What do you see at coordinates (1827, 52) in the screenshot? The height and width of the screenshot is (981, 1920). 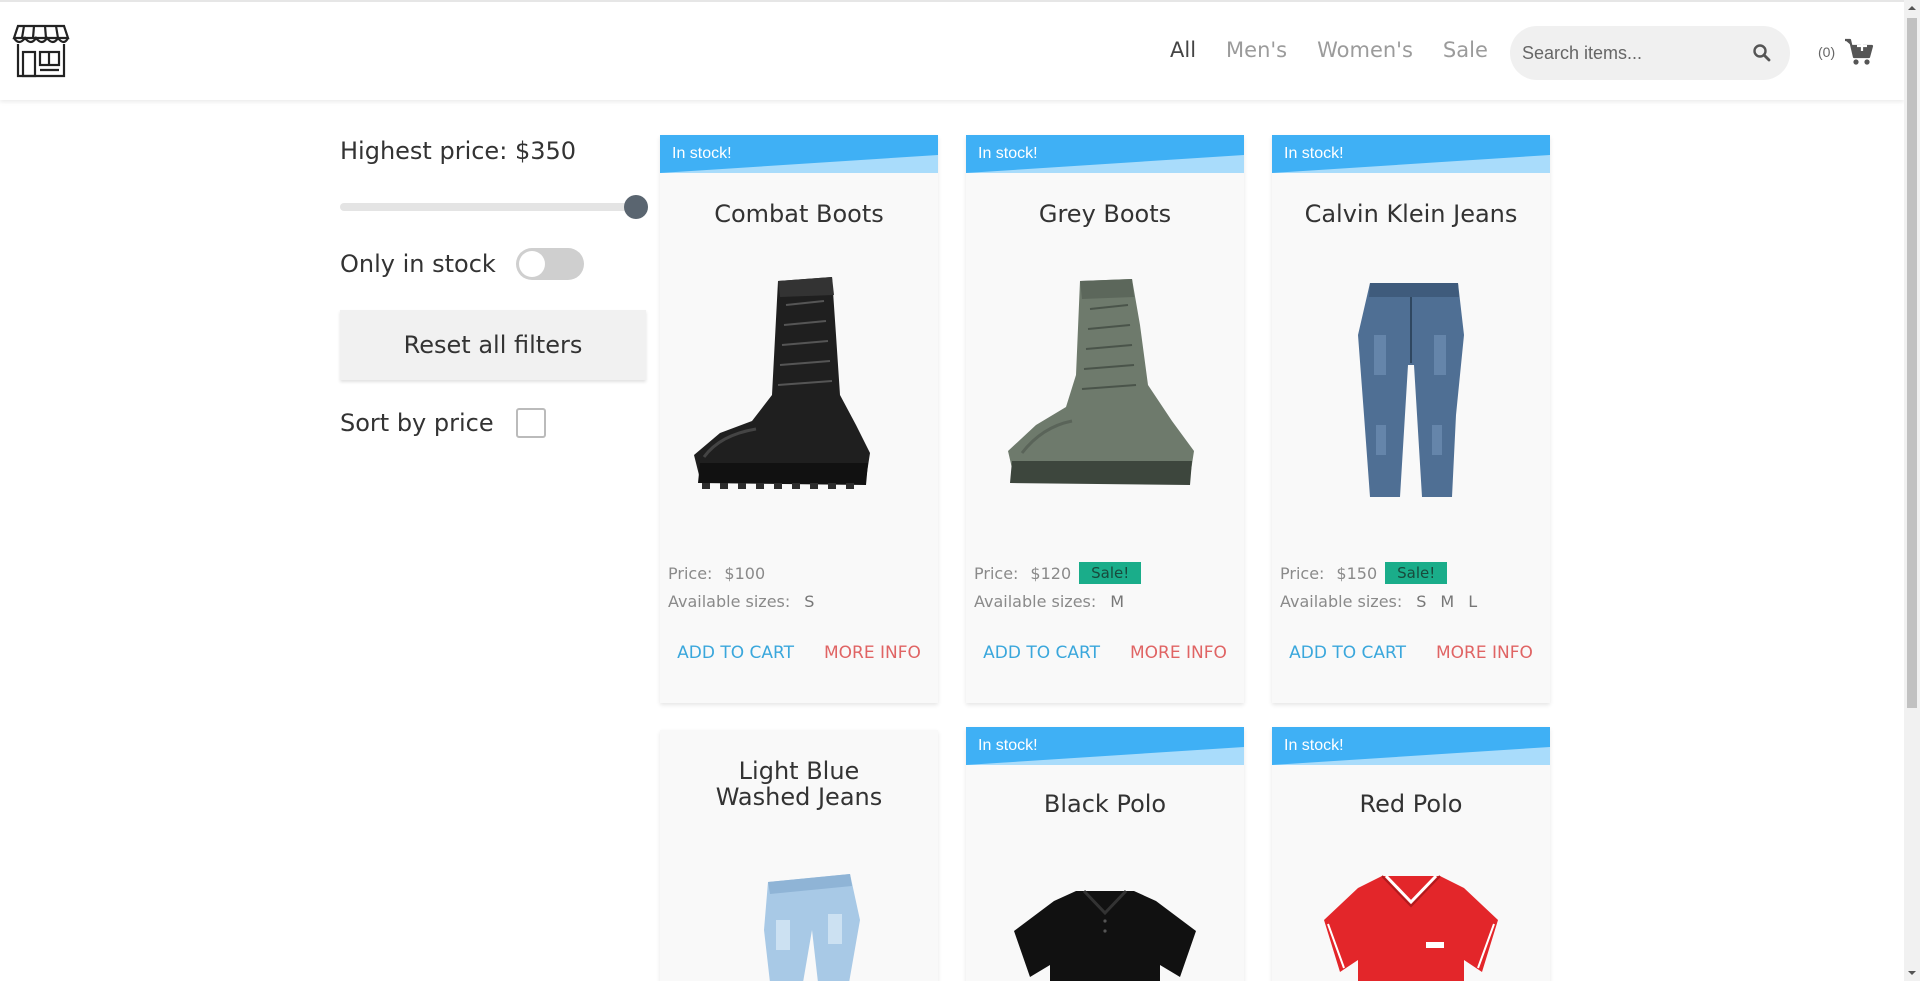 I see `cart-count: (0)` at bounding box center [1827, 52].